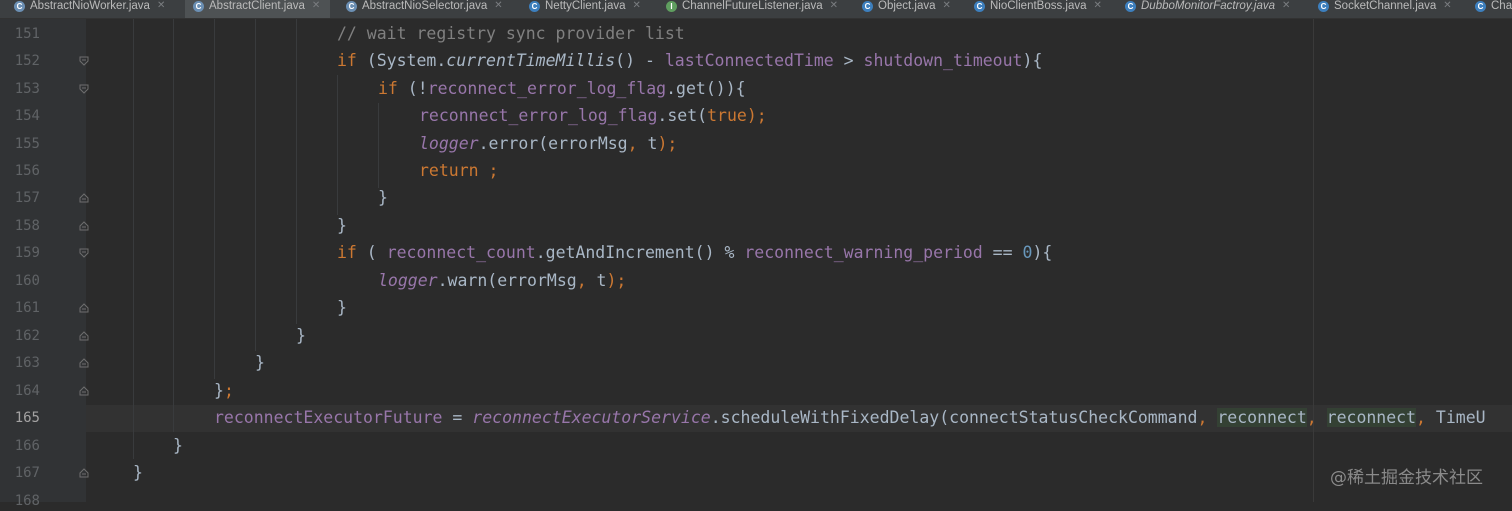  I want to click on tab-label: Object.java, so click(907, 6).